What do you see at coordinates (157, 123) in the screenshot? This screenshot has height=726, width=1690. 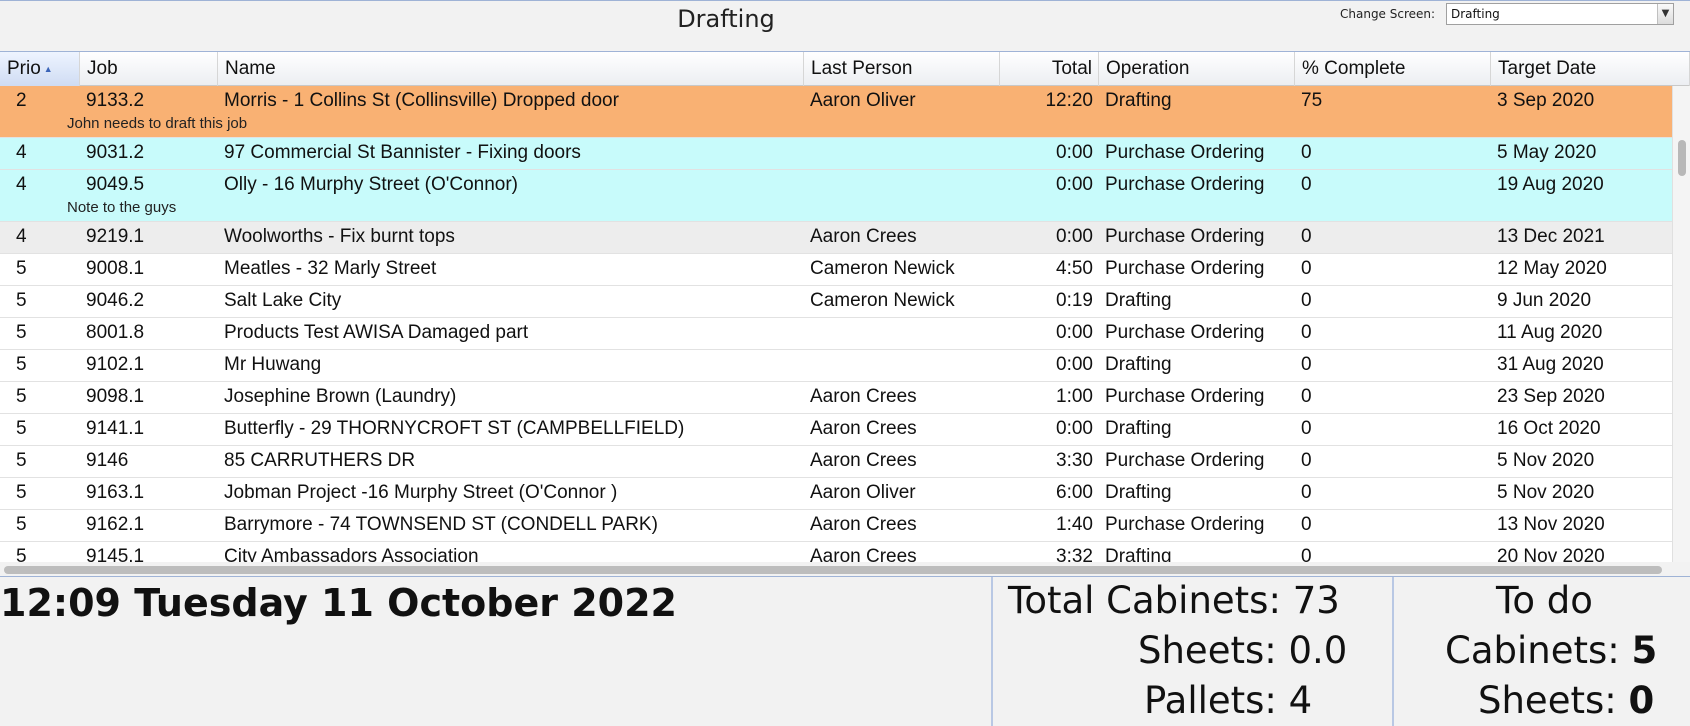 I see `row-note: John needs to draft this job` at bounding box center [157, 123].